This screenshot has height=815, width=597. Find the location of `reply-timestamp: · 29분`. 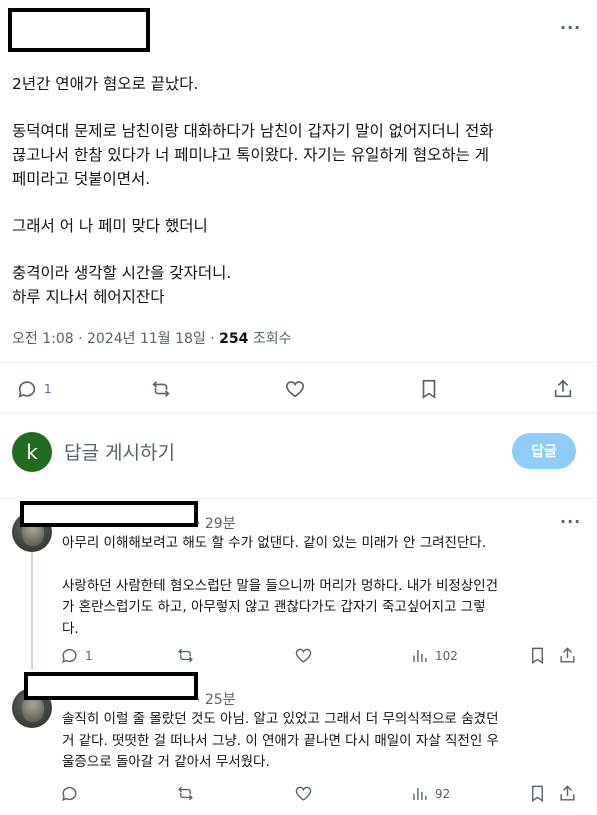

reply-timestamp: · 29분 is located at coordinates (216, 523).